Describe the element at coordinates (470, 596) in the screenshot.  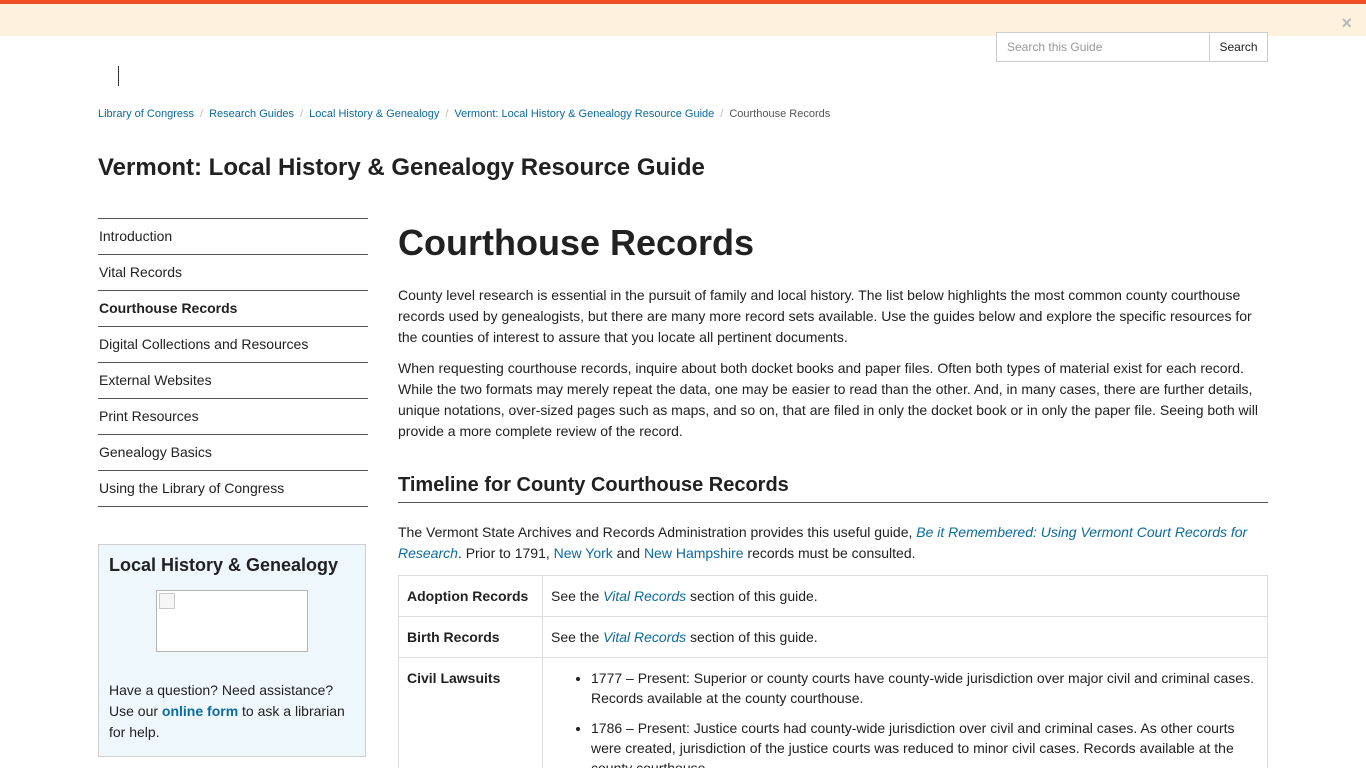
I see `record-type: Adoption Records` at that location.